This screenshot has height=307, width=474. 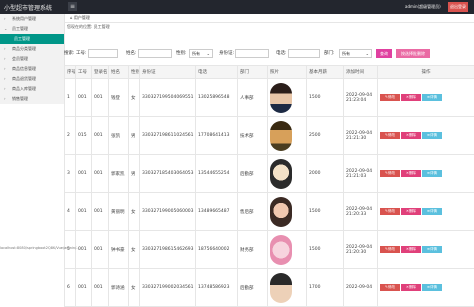 I want to click on search-button: 查询, so click(x=384, y=53).